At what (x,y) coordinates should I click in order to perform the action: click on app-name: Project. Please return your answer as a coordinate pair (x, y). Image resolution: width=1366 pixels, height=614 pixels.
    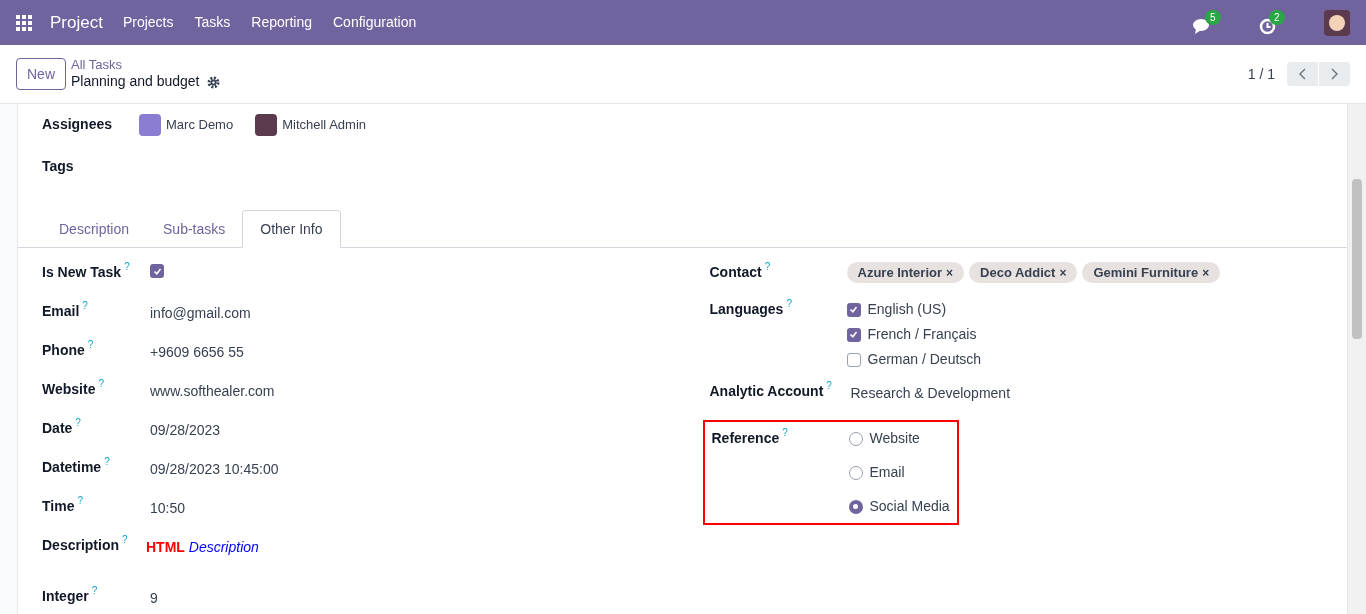
    Looking at the image, I should click on (76, 22).